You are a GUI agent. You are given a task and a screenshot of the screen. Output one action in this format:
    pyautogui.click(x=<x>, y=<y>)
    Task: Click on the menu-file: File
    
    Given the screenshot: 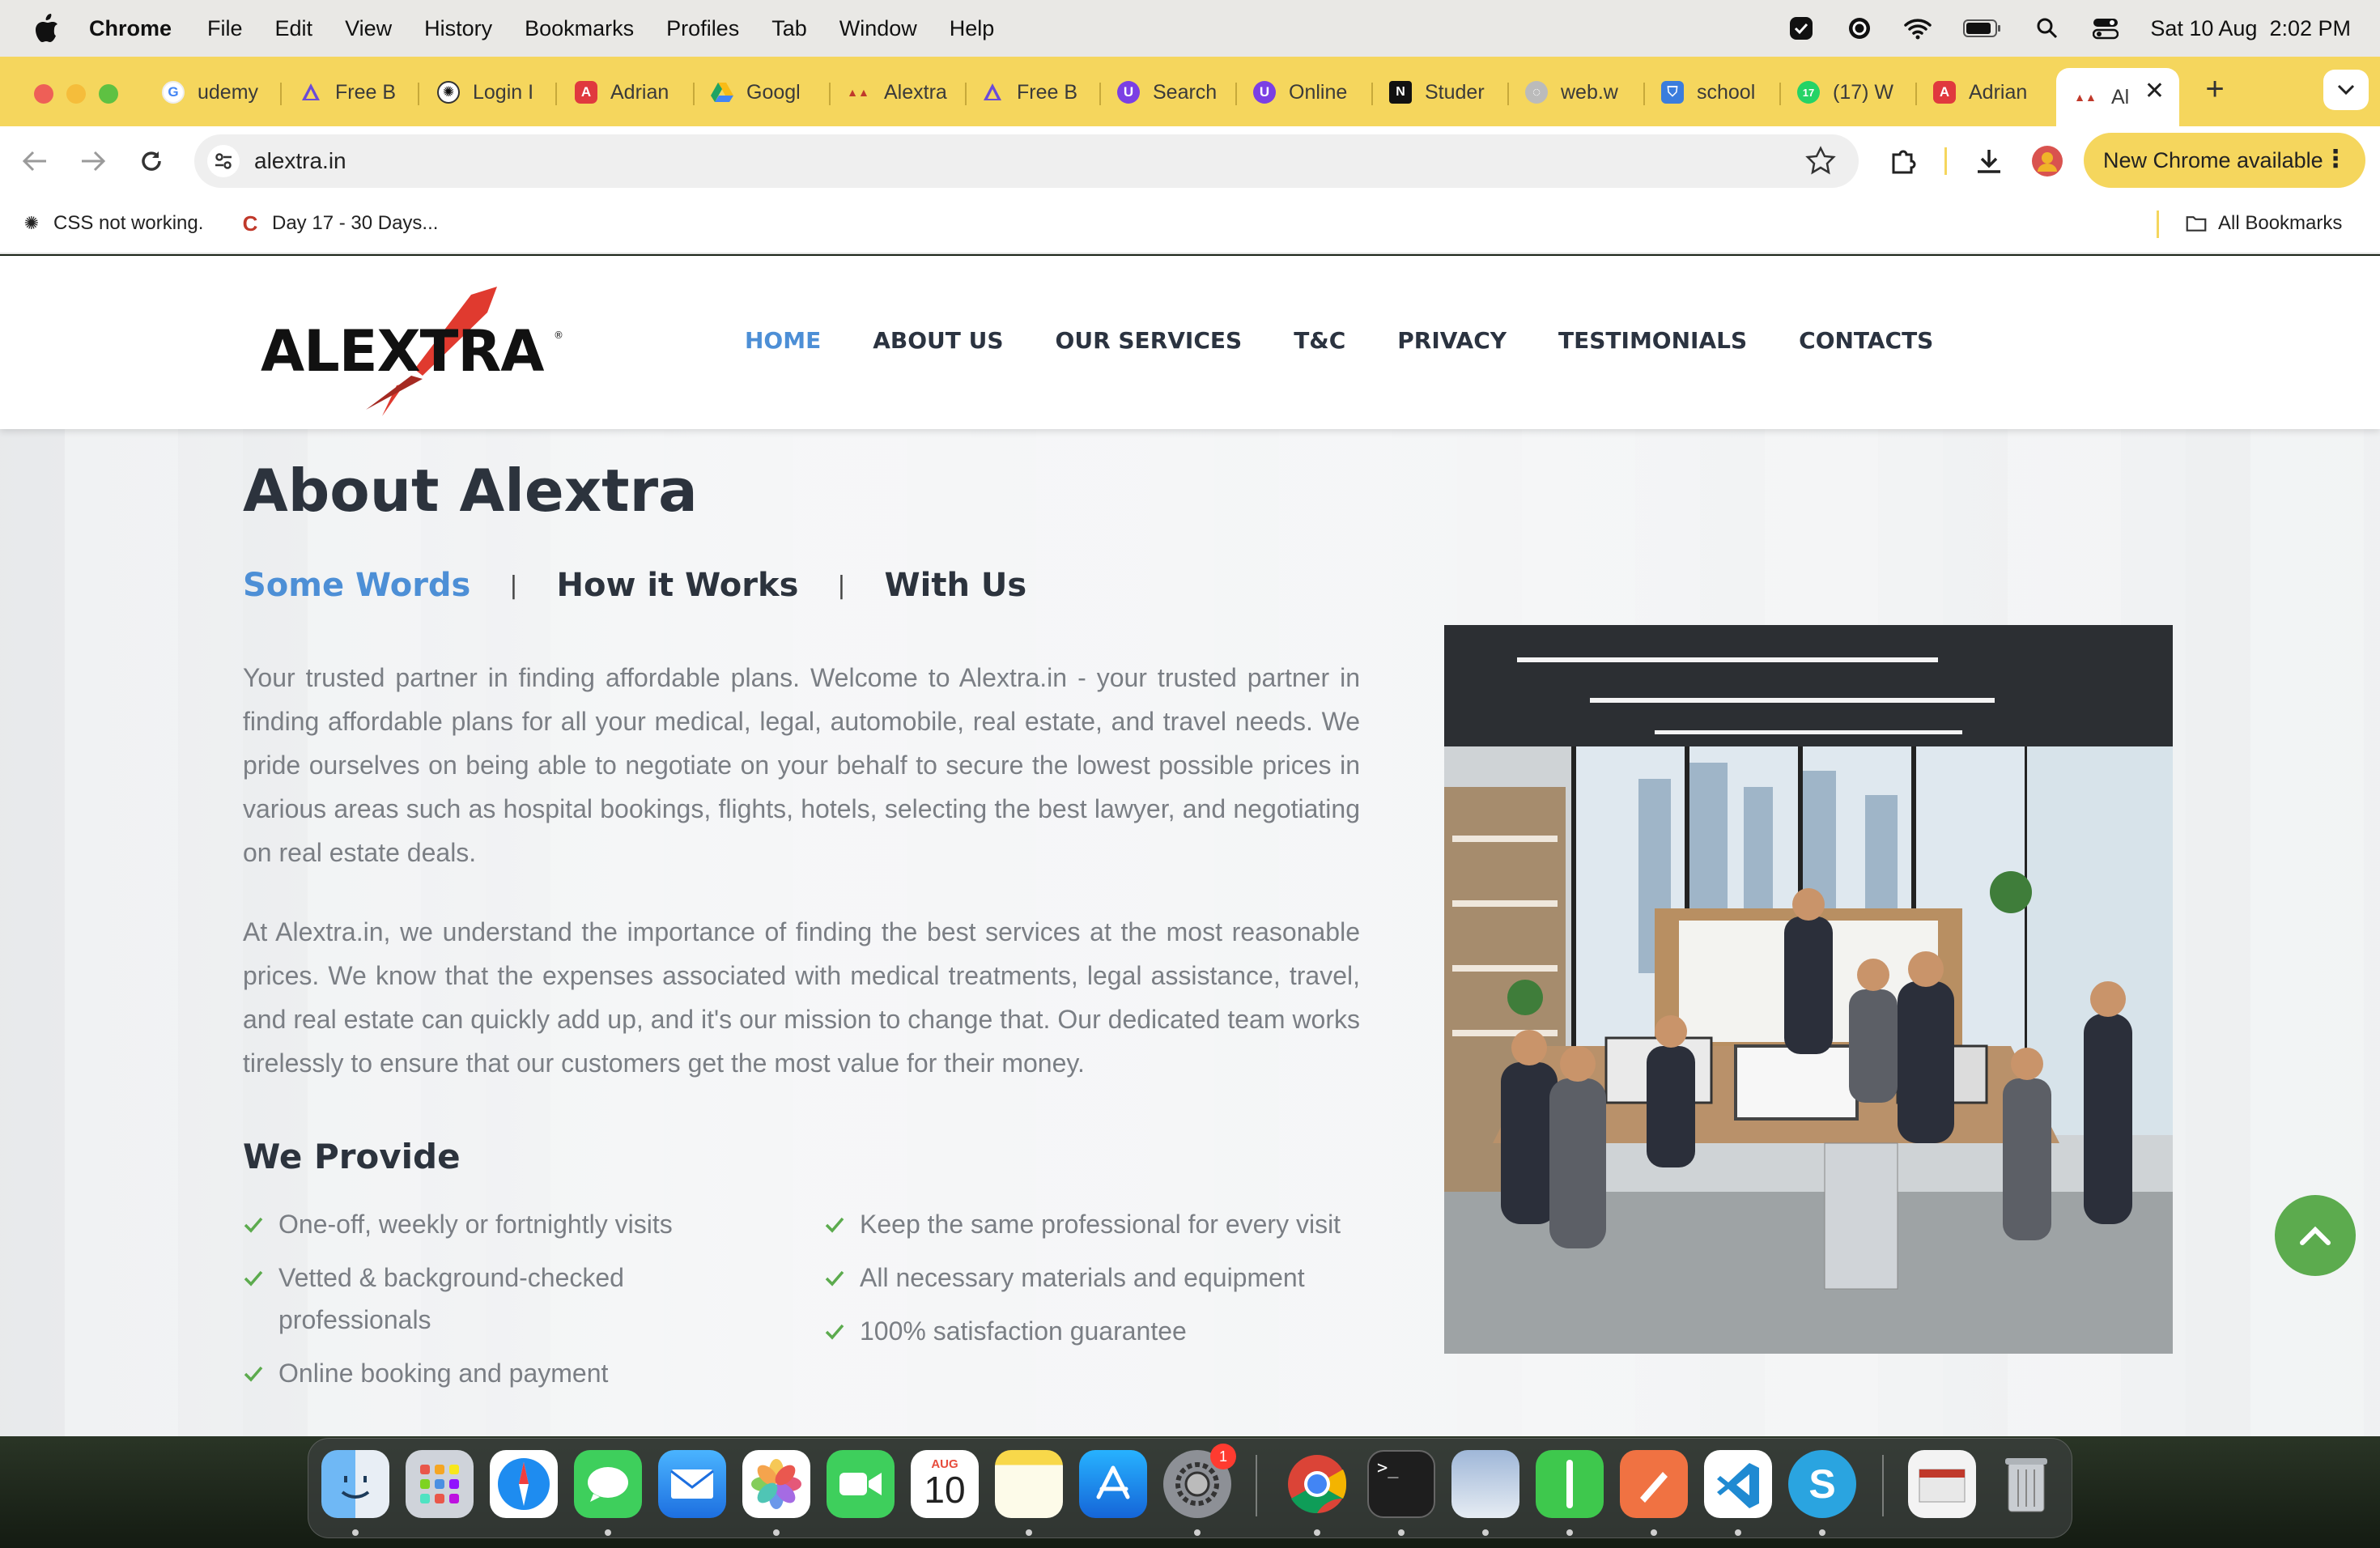 What is the action you would take?
    pyautogui.click(x=225, y=29)
    